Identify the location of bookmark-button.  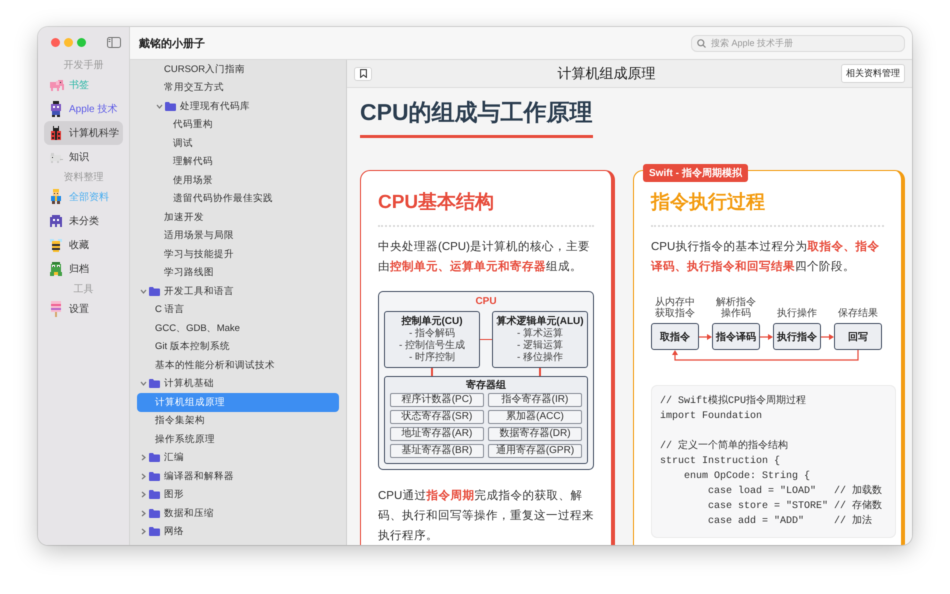
(363, 73).